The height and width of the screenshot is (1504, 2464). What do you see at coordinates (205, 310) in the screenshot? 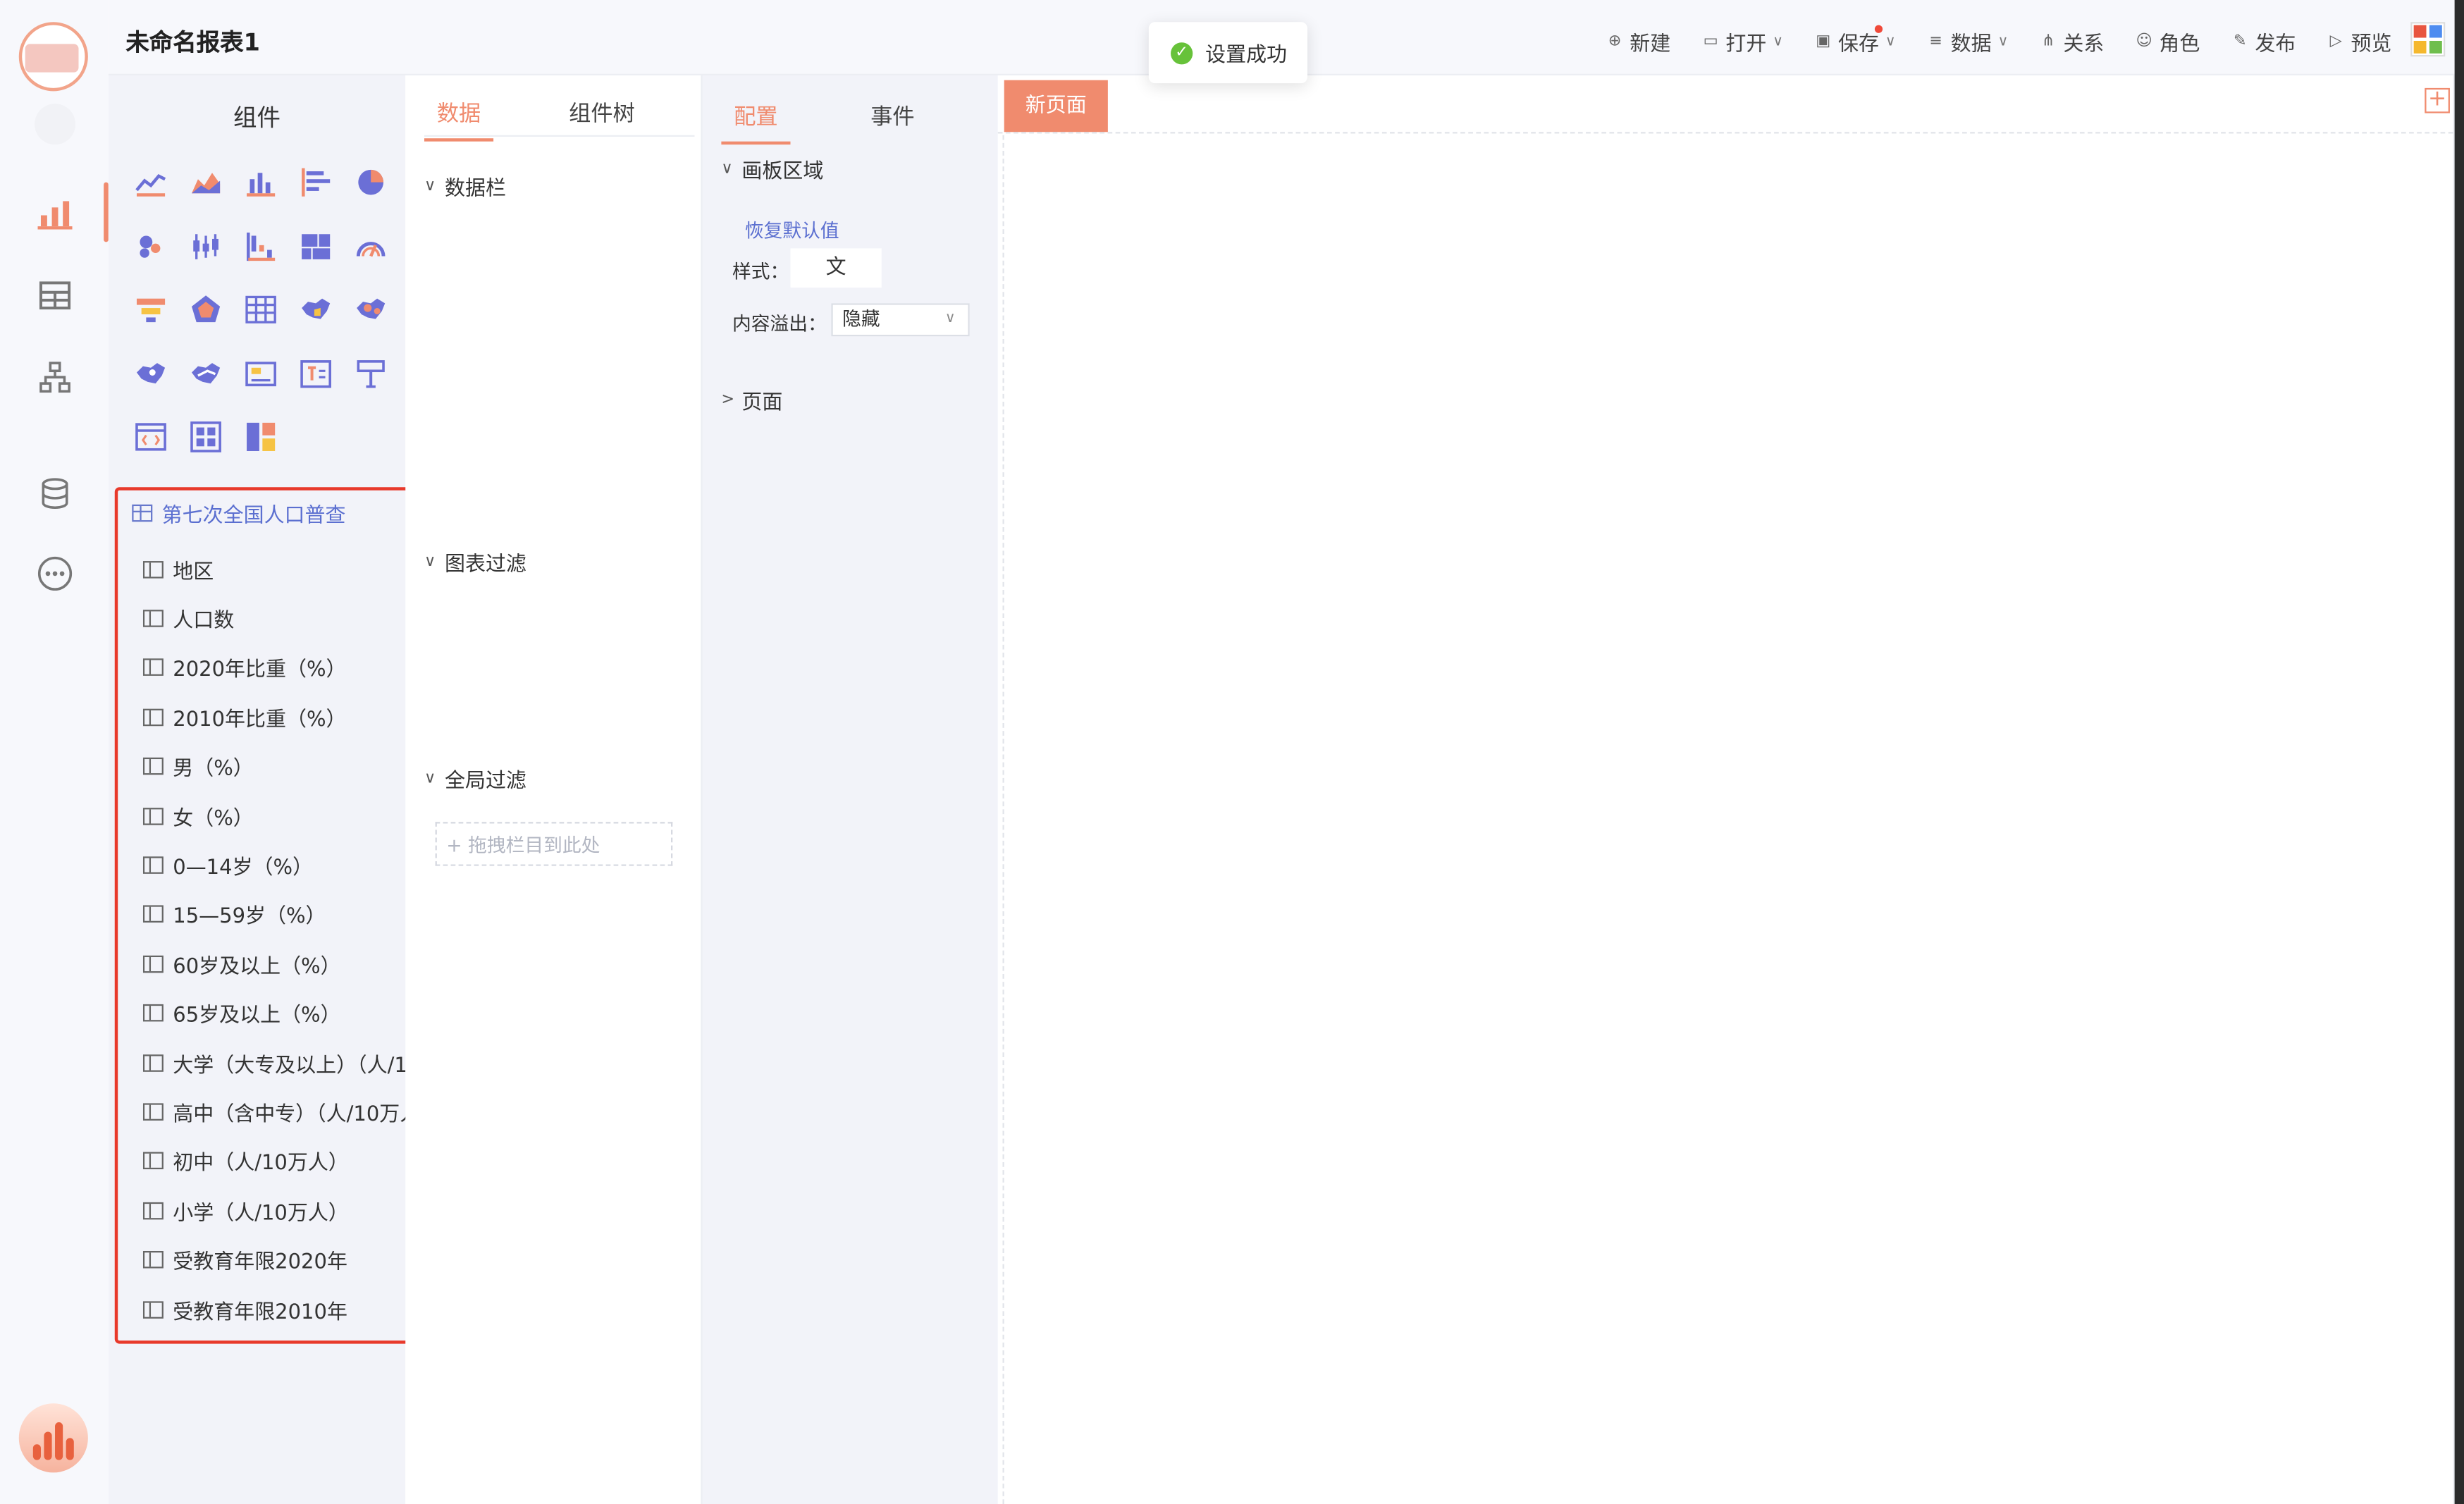
I see `component-radar-button` at bounding box center [205, 310].